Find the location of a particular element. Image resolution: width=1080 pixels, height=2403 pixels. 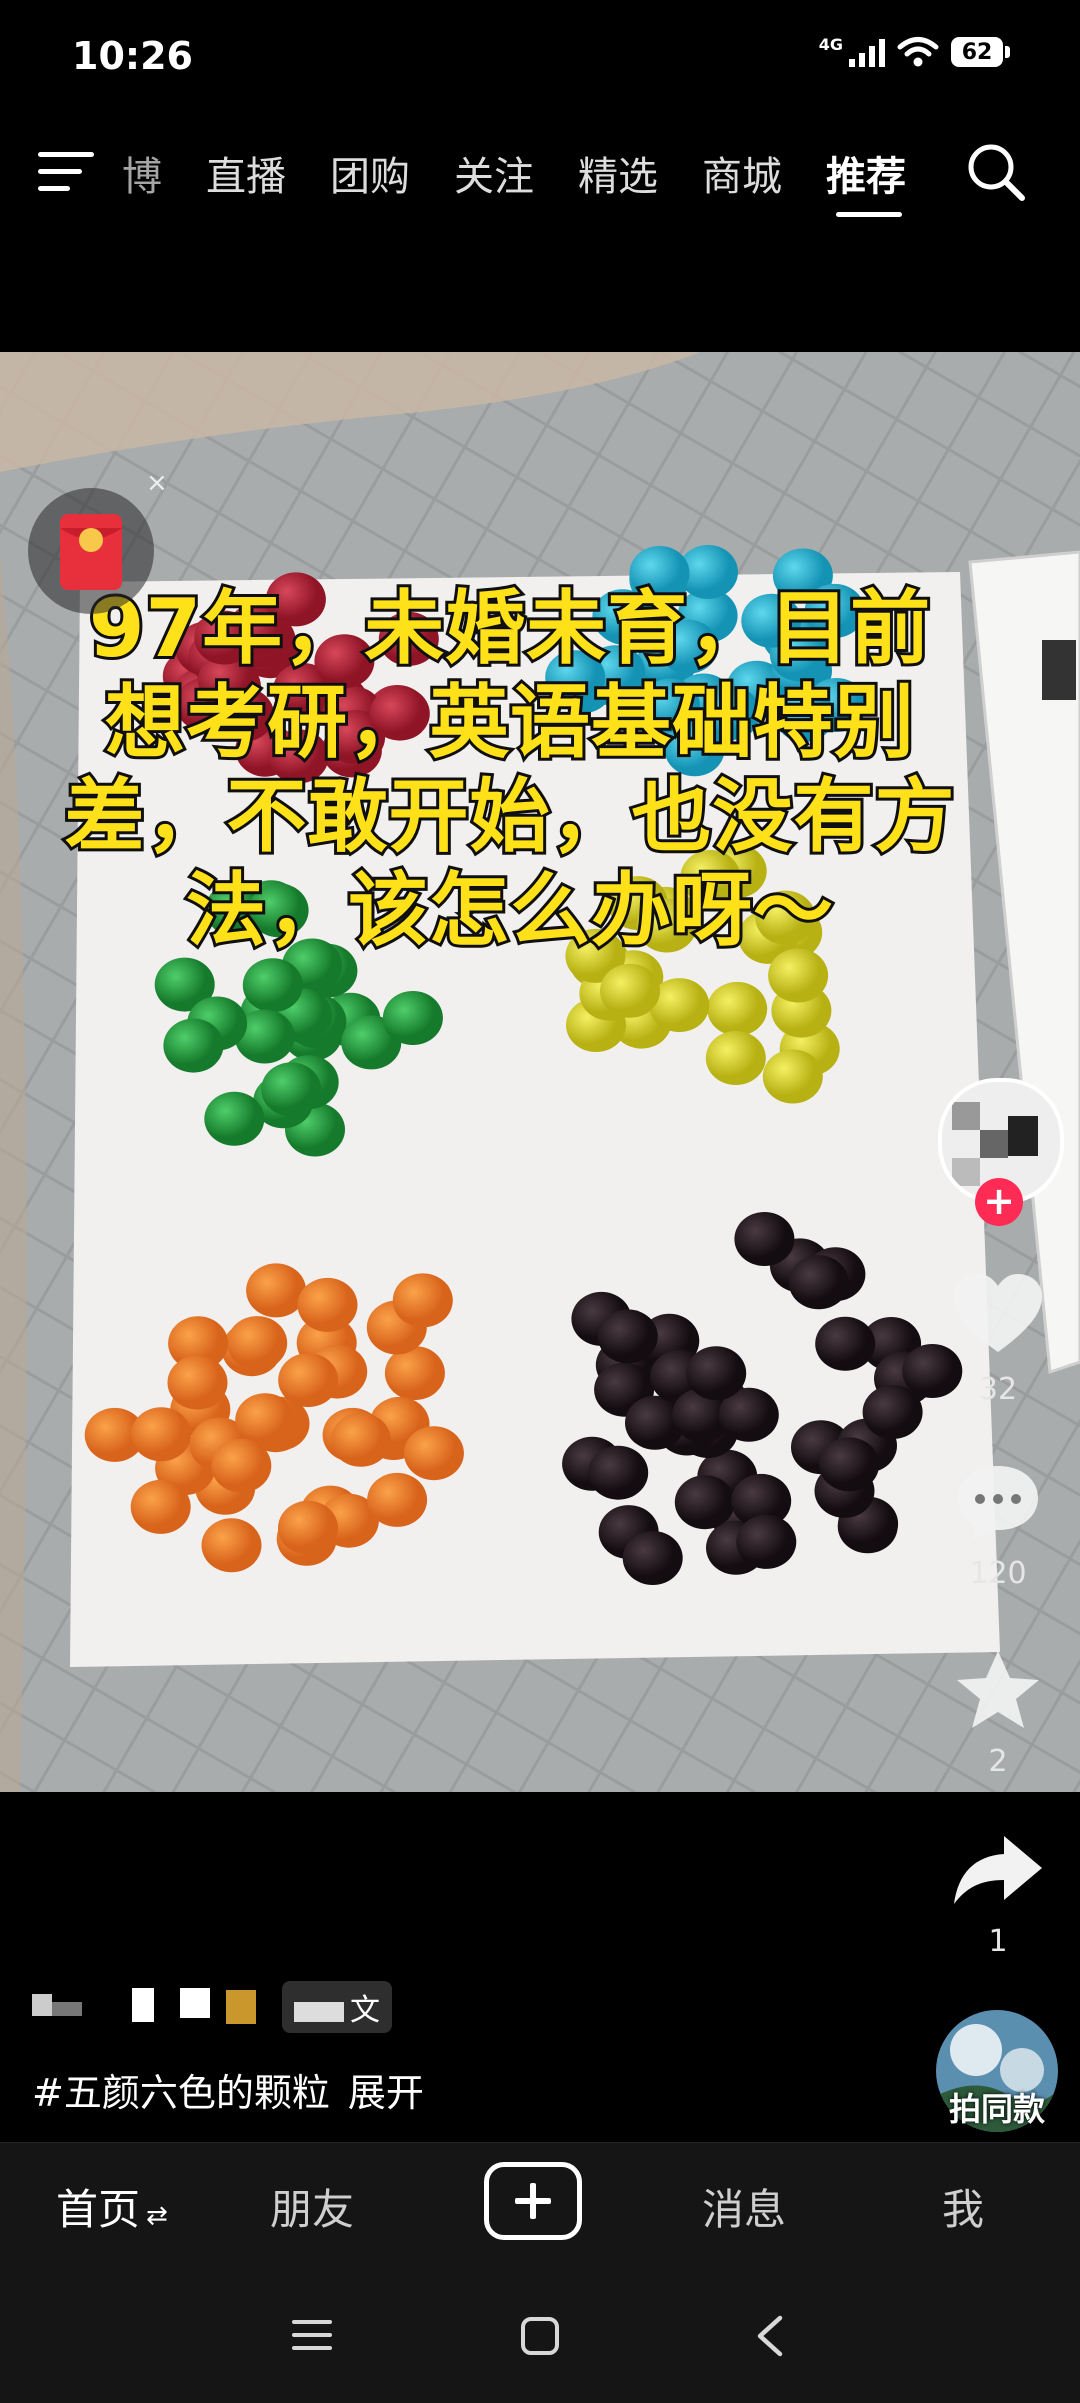

tab-partial: 博 is located at coordinates (142, 173).